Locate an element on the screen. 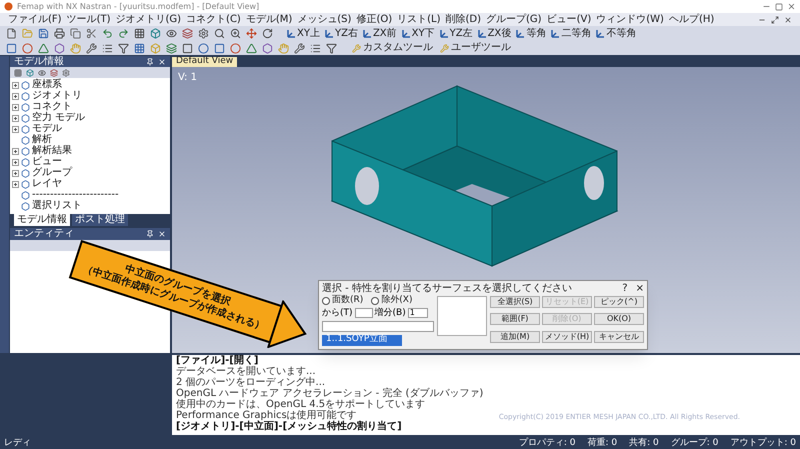 The image size is (800, 449). view-tab: Default View is located at coordinates (205, 62).